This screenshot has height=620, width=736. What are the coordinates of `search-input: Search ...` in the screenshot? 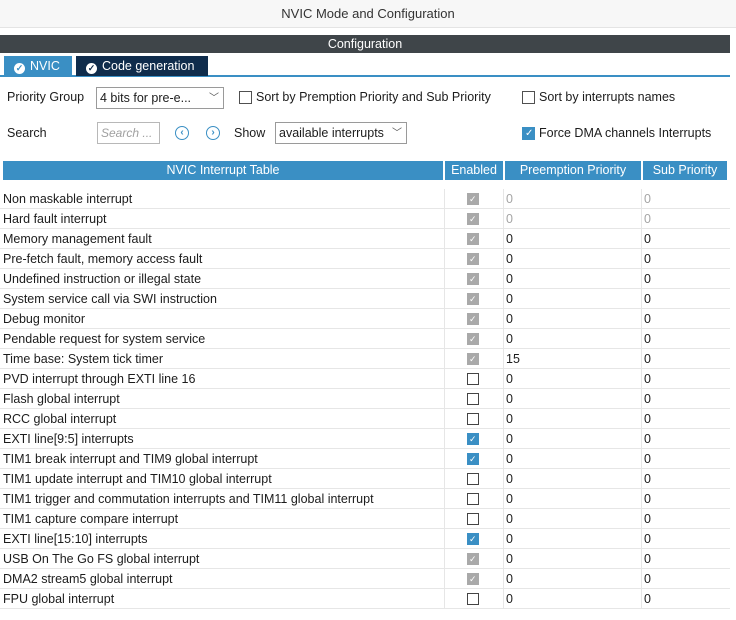 It's located at (128, 133).